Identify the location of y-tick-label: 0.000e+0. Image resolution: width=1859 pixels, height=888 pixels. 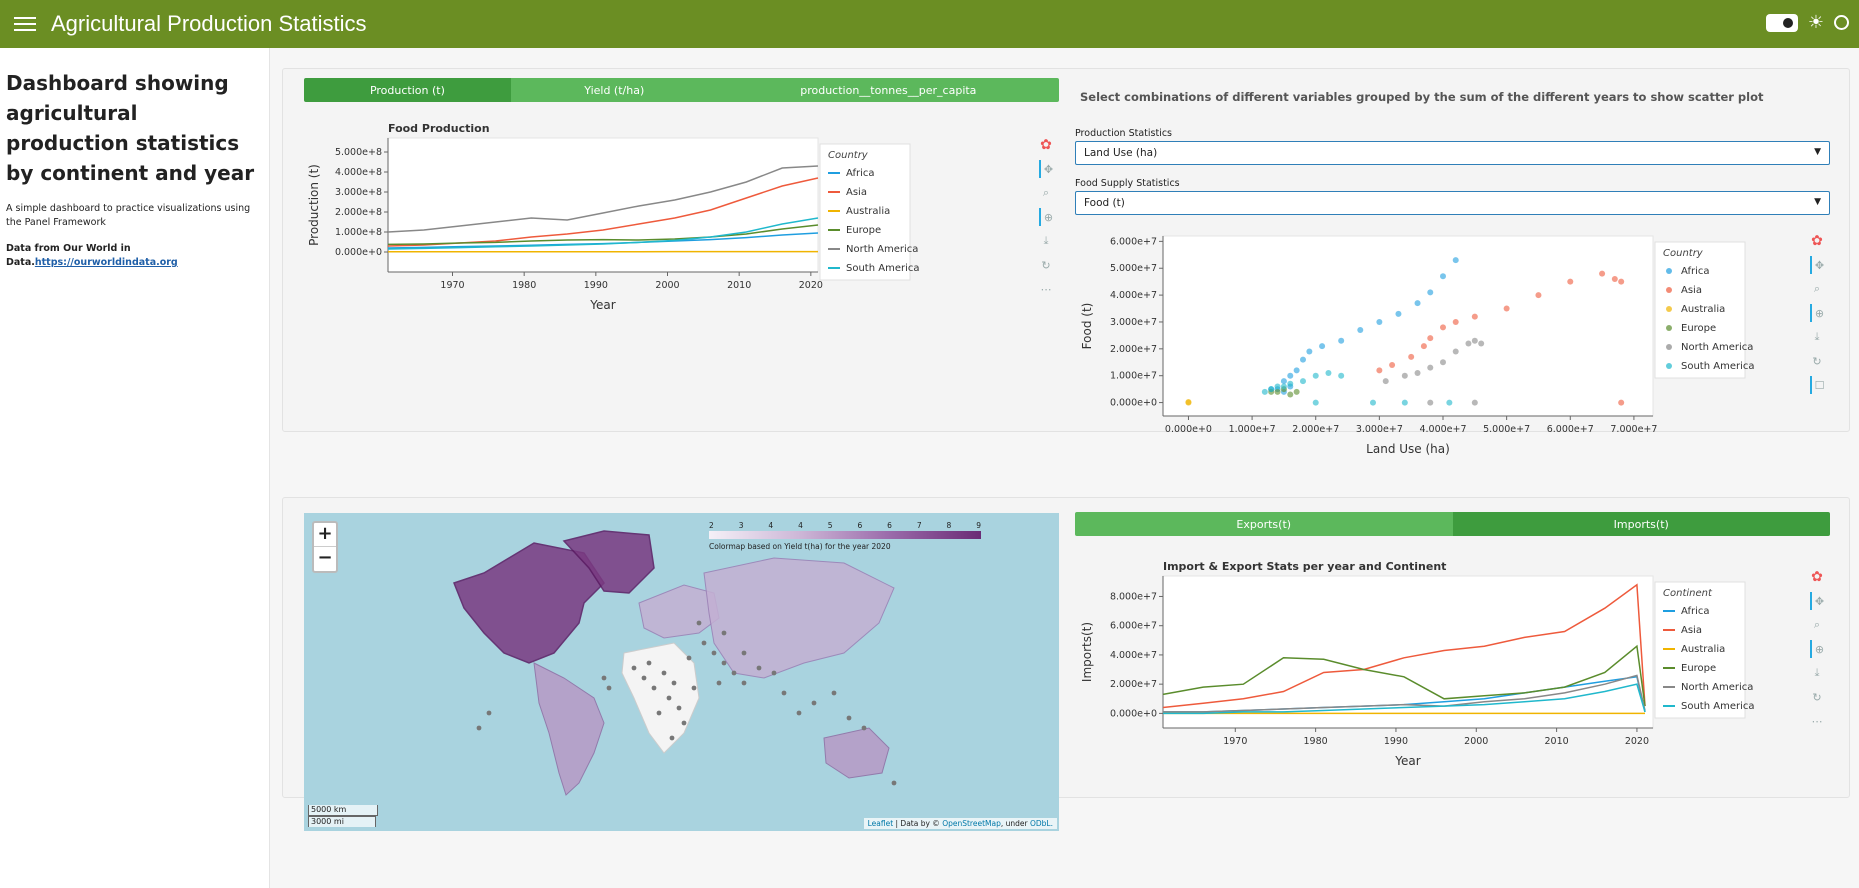
(358, 252).